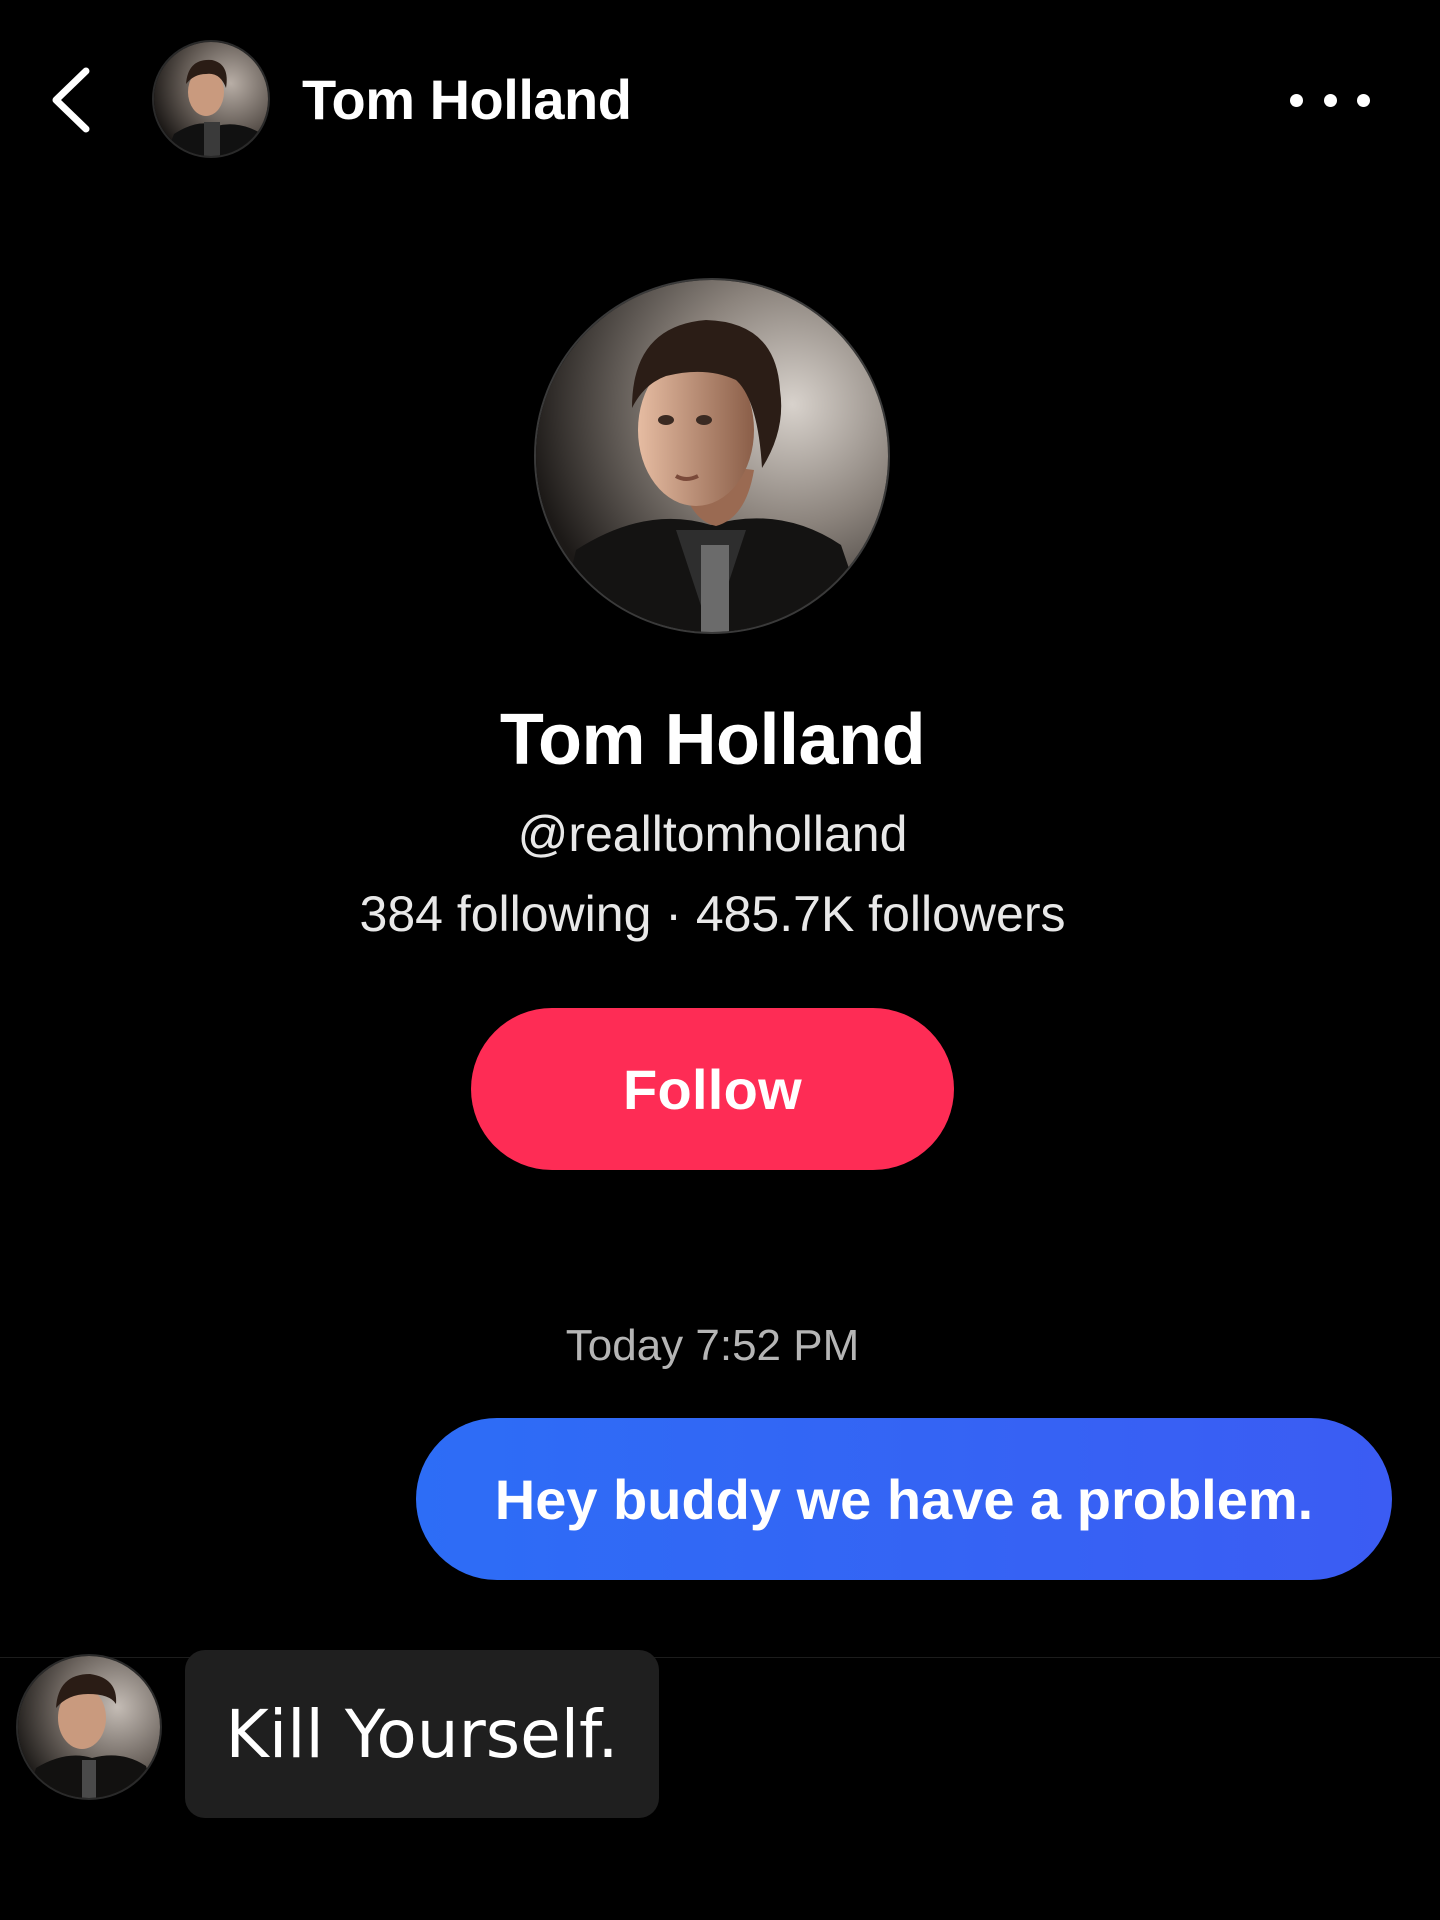 The width and height of the screenshot is (1440, 1920). What do you see at coordinates (1330, 100) in the screenshot?
I see `more-options-button` at bounding box center [1330, 100].